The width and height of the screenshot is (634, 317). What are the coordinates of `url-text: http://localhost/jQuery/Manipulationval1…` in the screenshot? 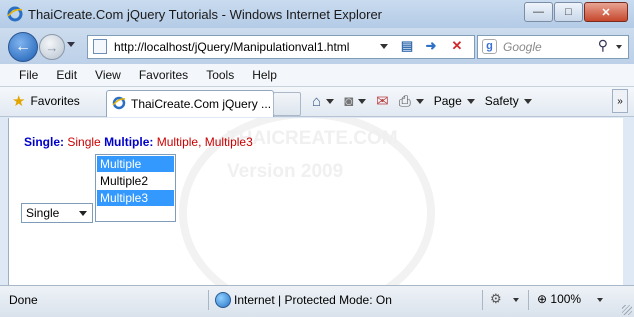 It's located at (231, 47).